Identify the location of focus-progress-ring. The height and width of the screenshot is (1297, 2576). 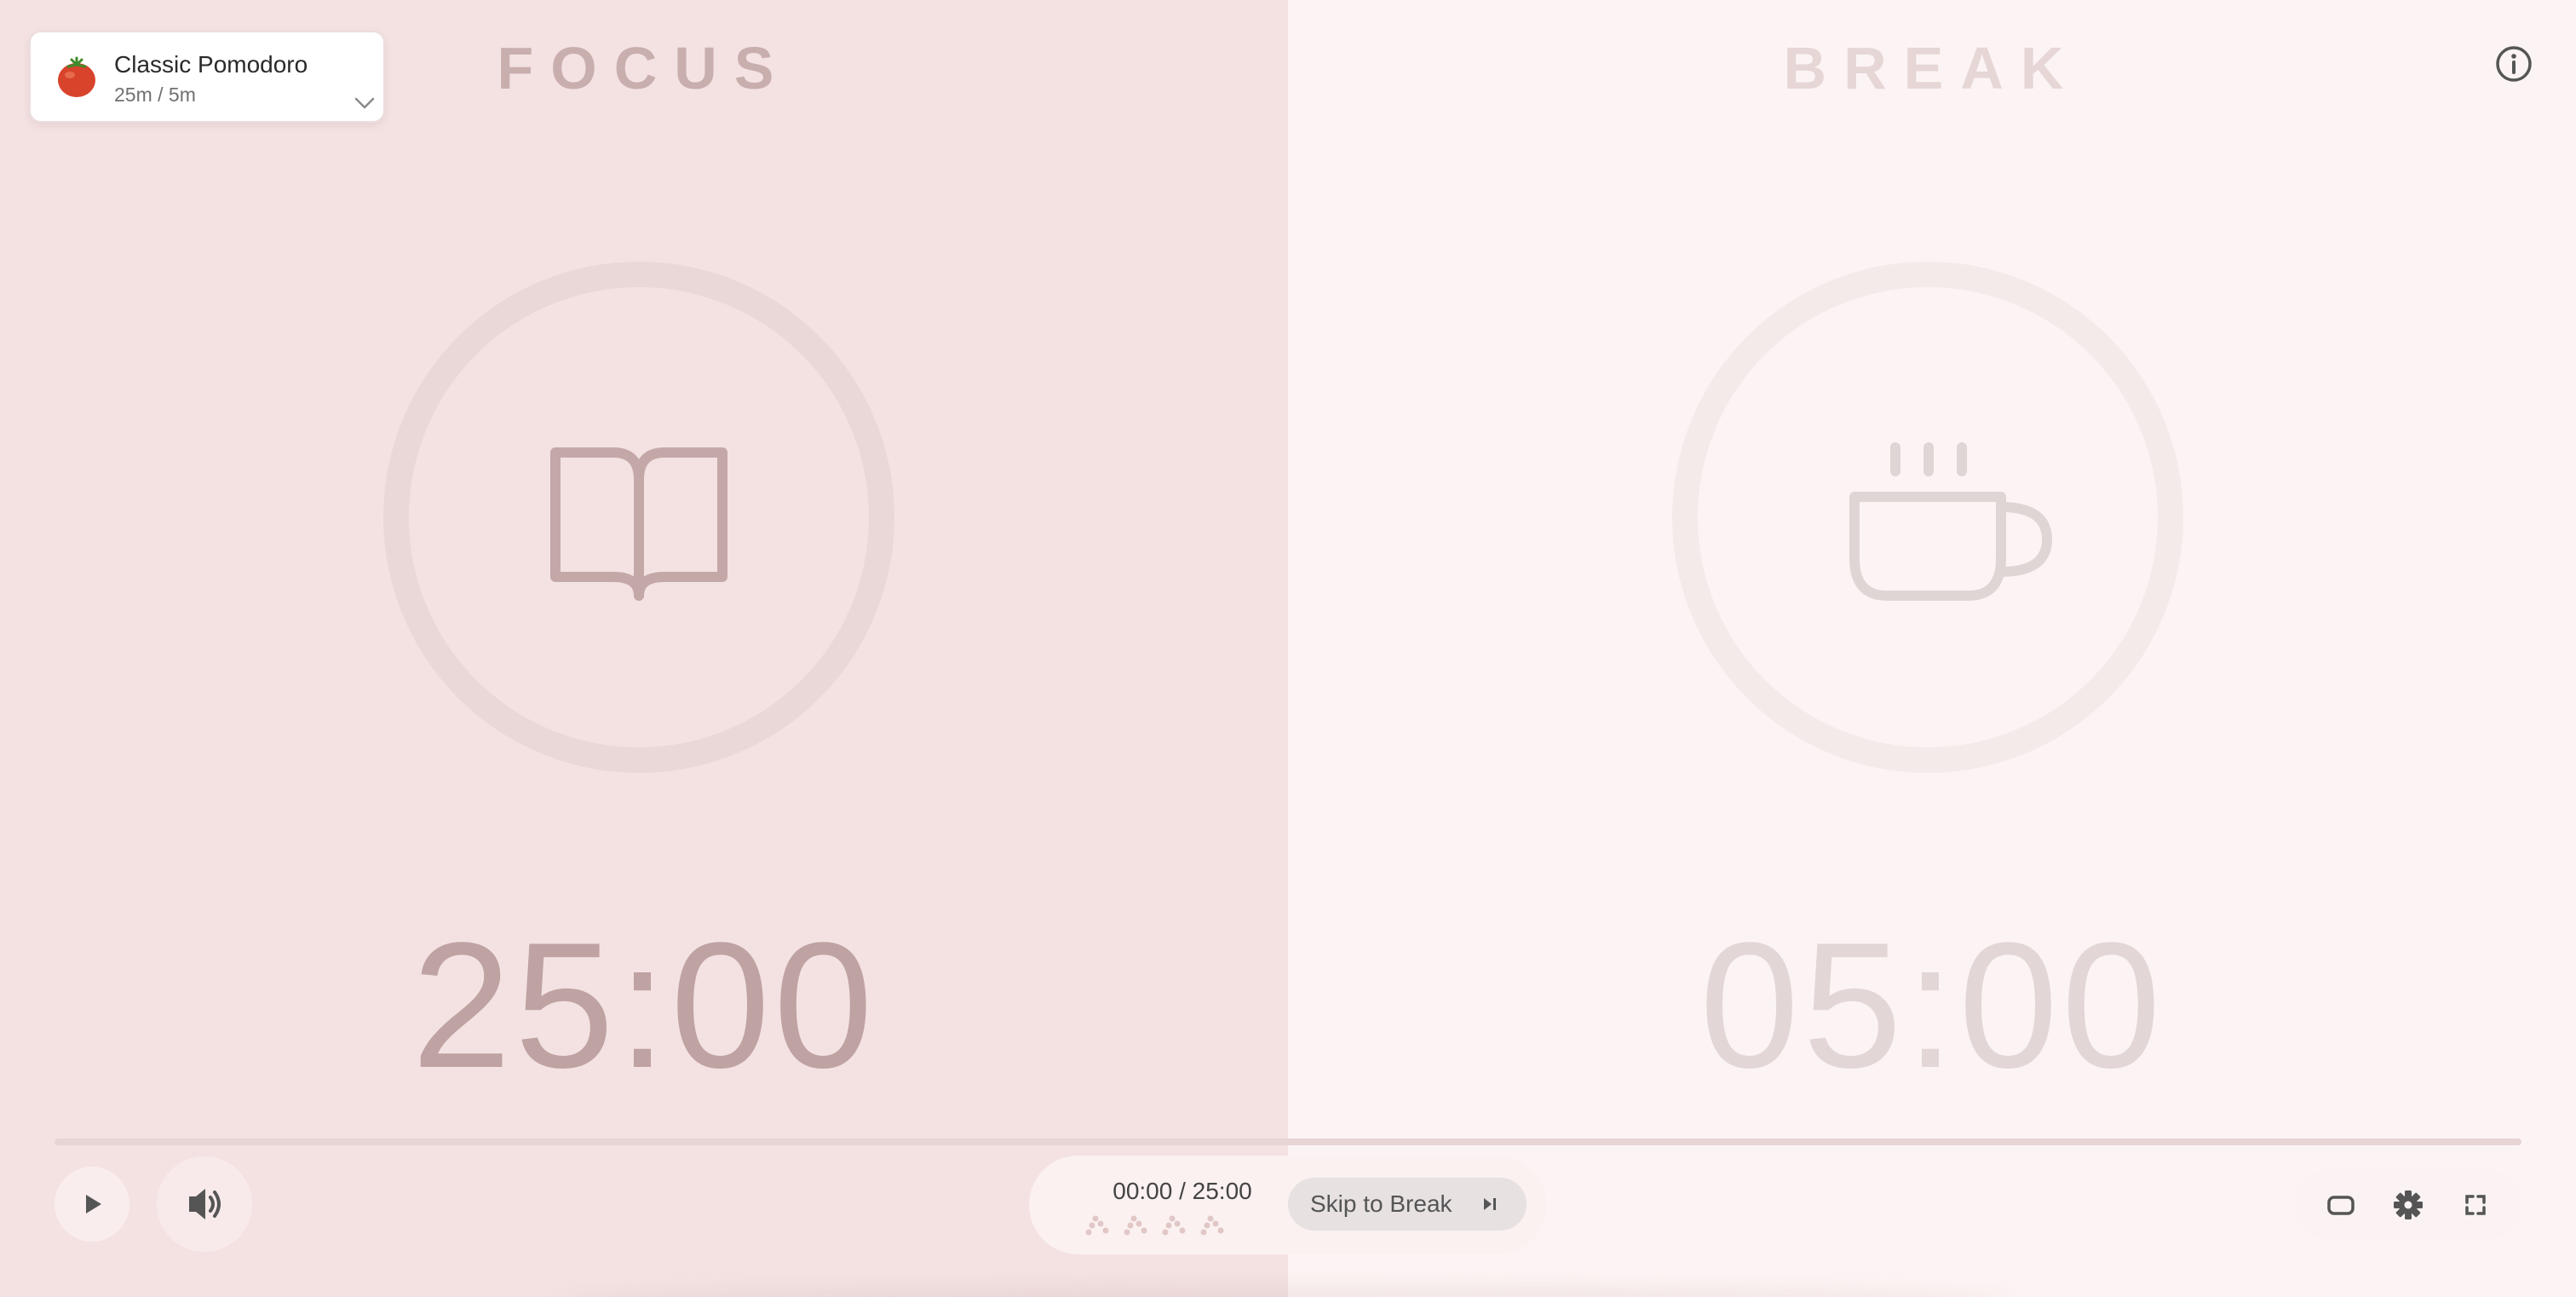
(638, 517).